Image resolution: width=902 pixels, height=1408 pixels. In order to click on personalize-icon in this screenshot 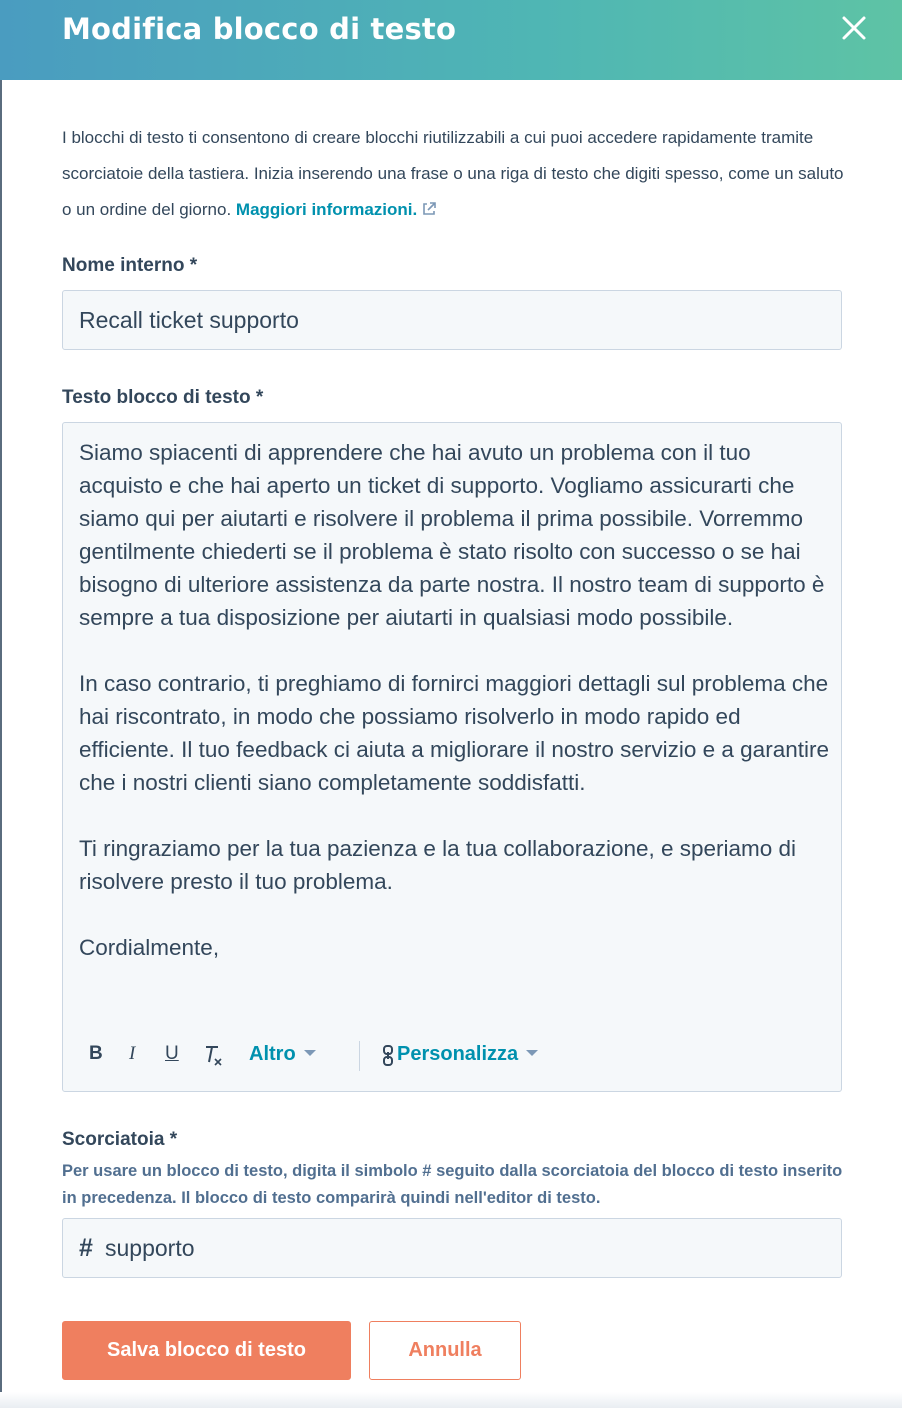, I will do `click(388, 1055)`.